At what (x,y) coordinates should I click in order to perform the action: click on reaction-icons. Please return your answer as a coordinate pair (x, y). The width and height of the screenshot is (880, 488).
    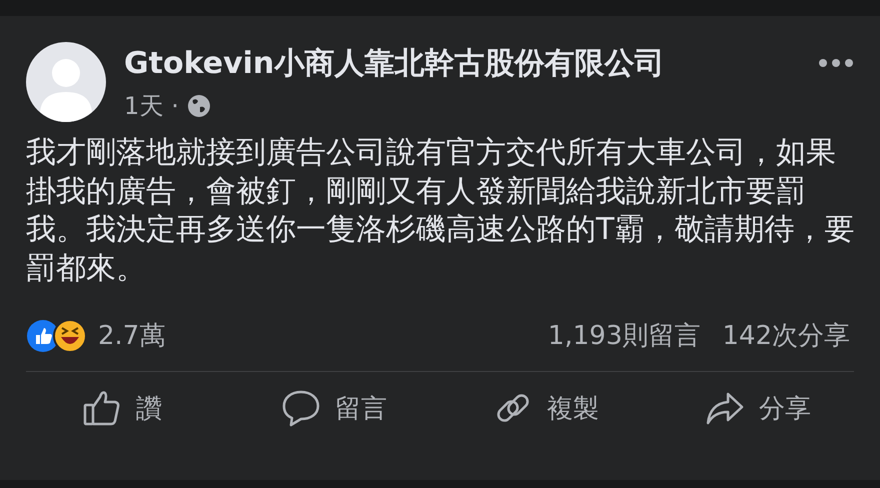
    Looking at the image, I should click on (57, 335).